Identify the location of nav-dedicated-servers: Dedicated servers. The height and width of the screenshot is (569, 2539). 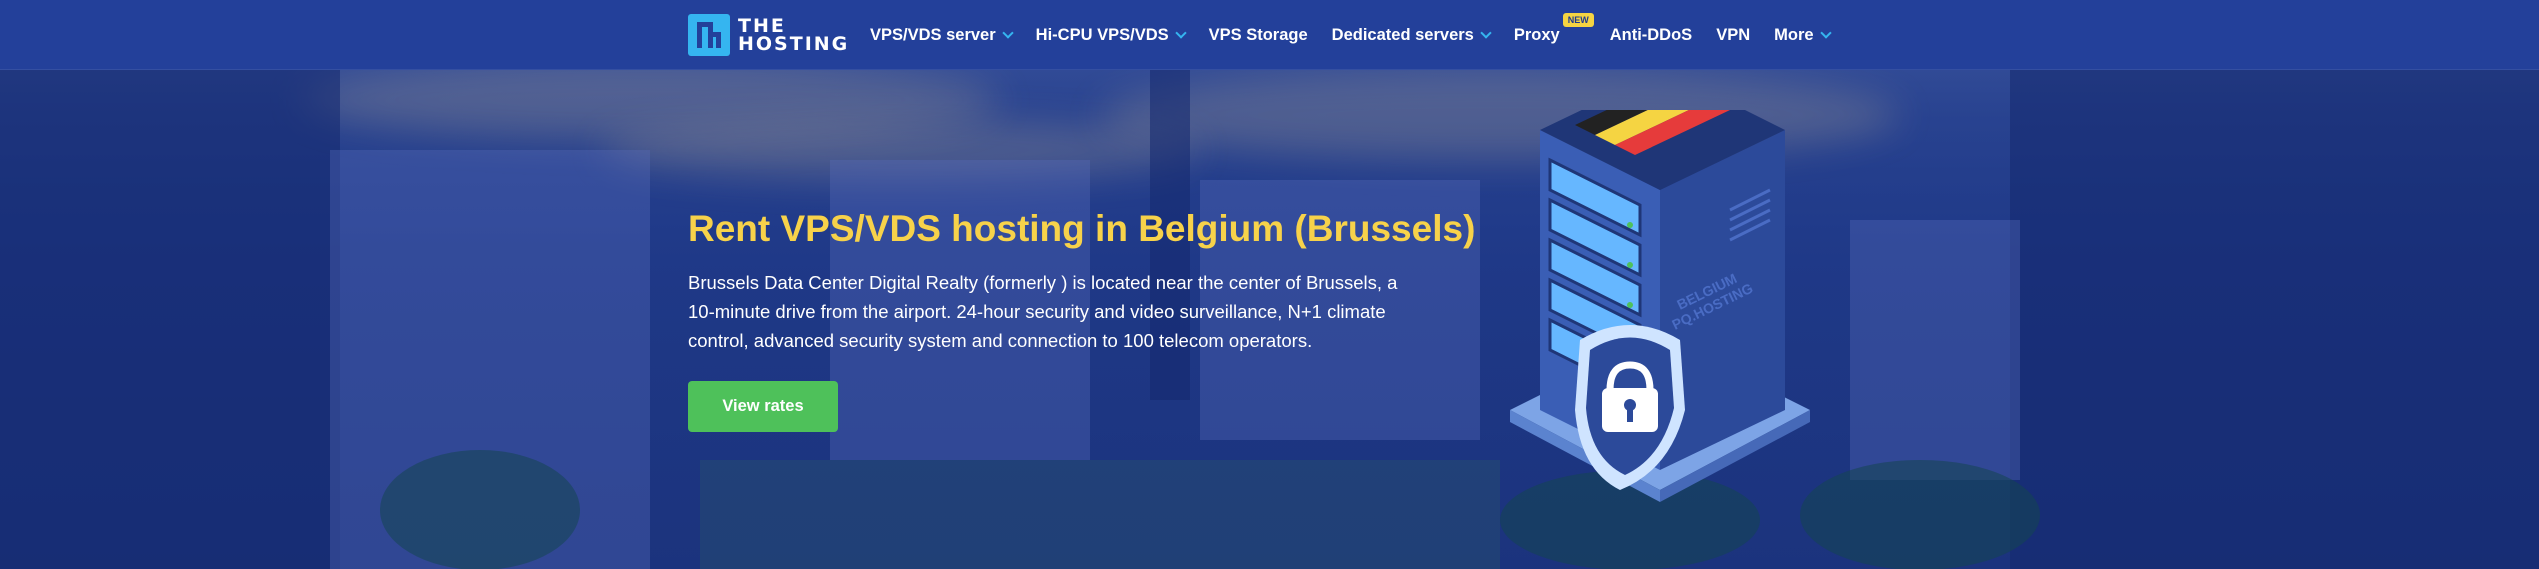
(1411, 35).